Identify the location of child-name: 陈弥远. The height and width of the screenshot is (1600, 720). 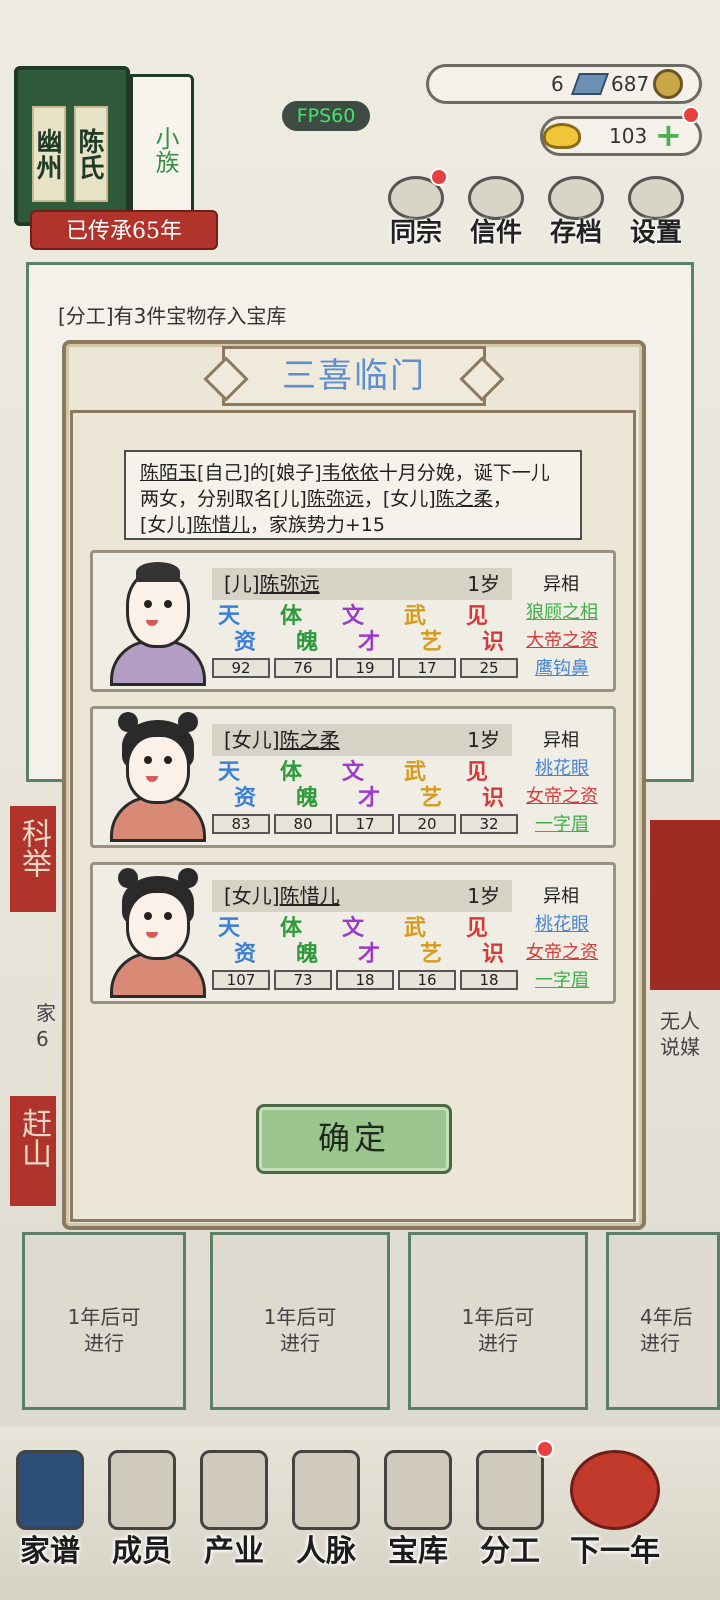
(290, 584).